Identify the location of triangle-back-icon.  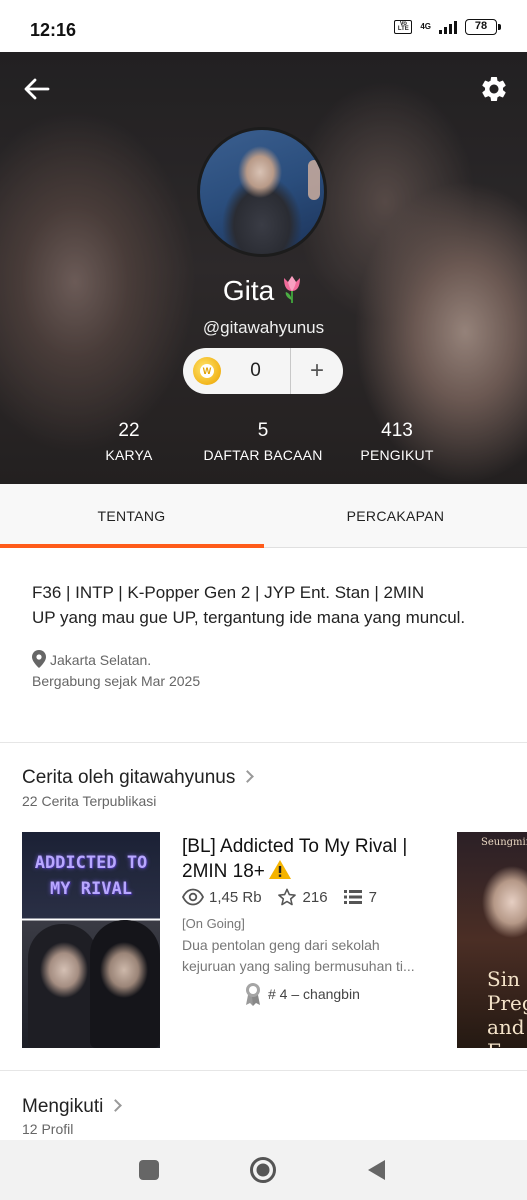
(376, 1170).